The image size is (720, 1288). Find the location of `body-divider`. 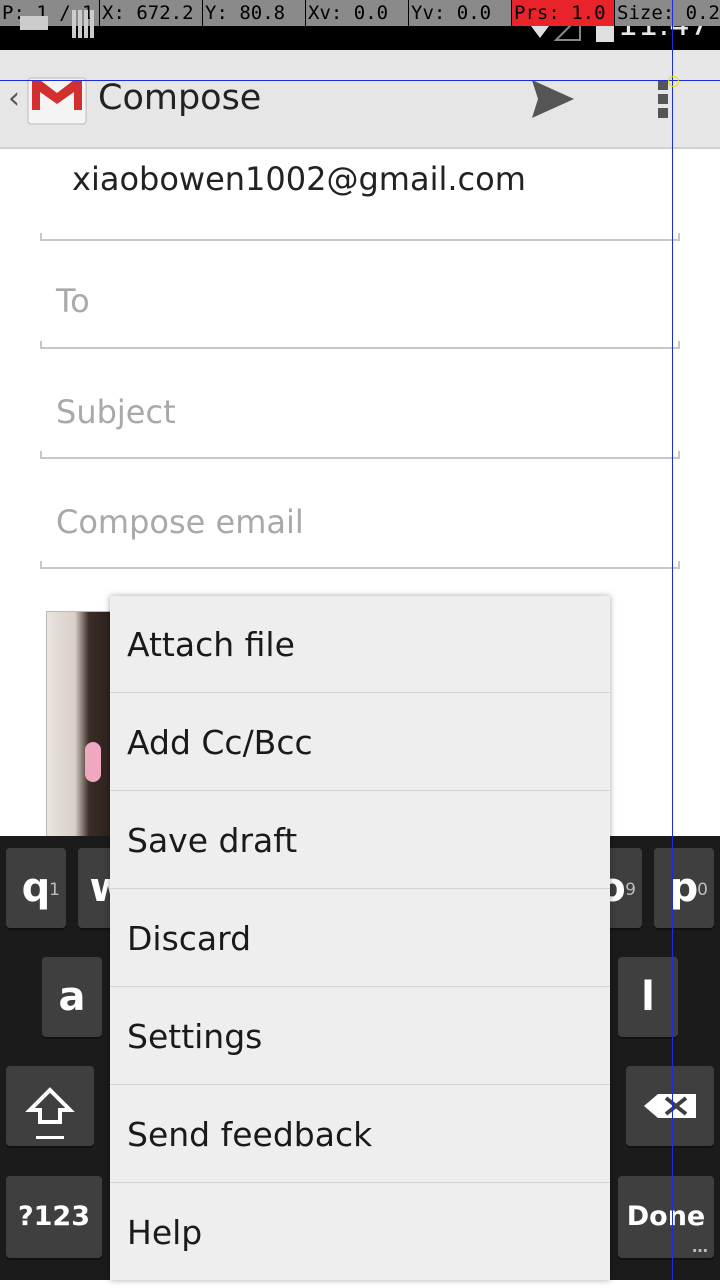

body-divider is located at coordinates (360, 565).